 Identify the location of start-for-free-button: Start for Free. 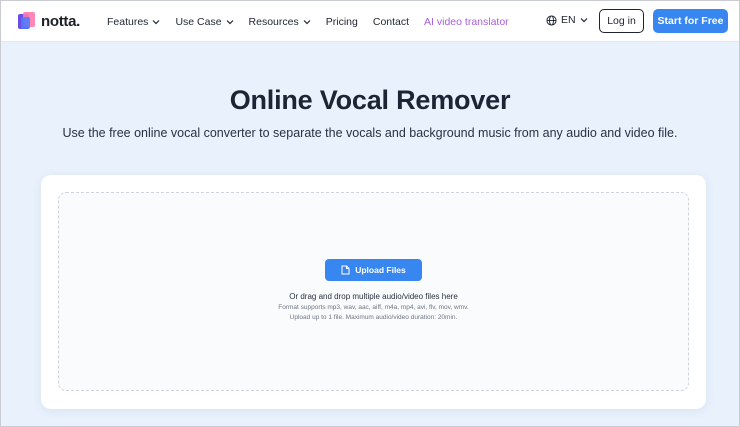
(690, 21).